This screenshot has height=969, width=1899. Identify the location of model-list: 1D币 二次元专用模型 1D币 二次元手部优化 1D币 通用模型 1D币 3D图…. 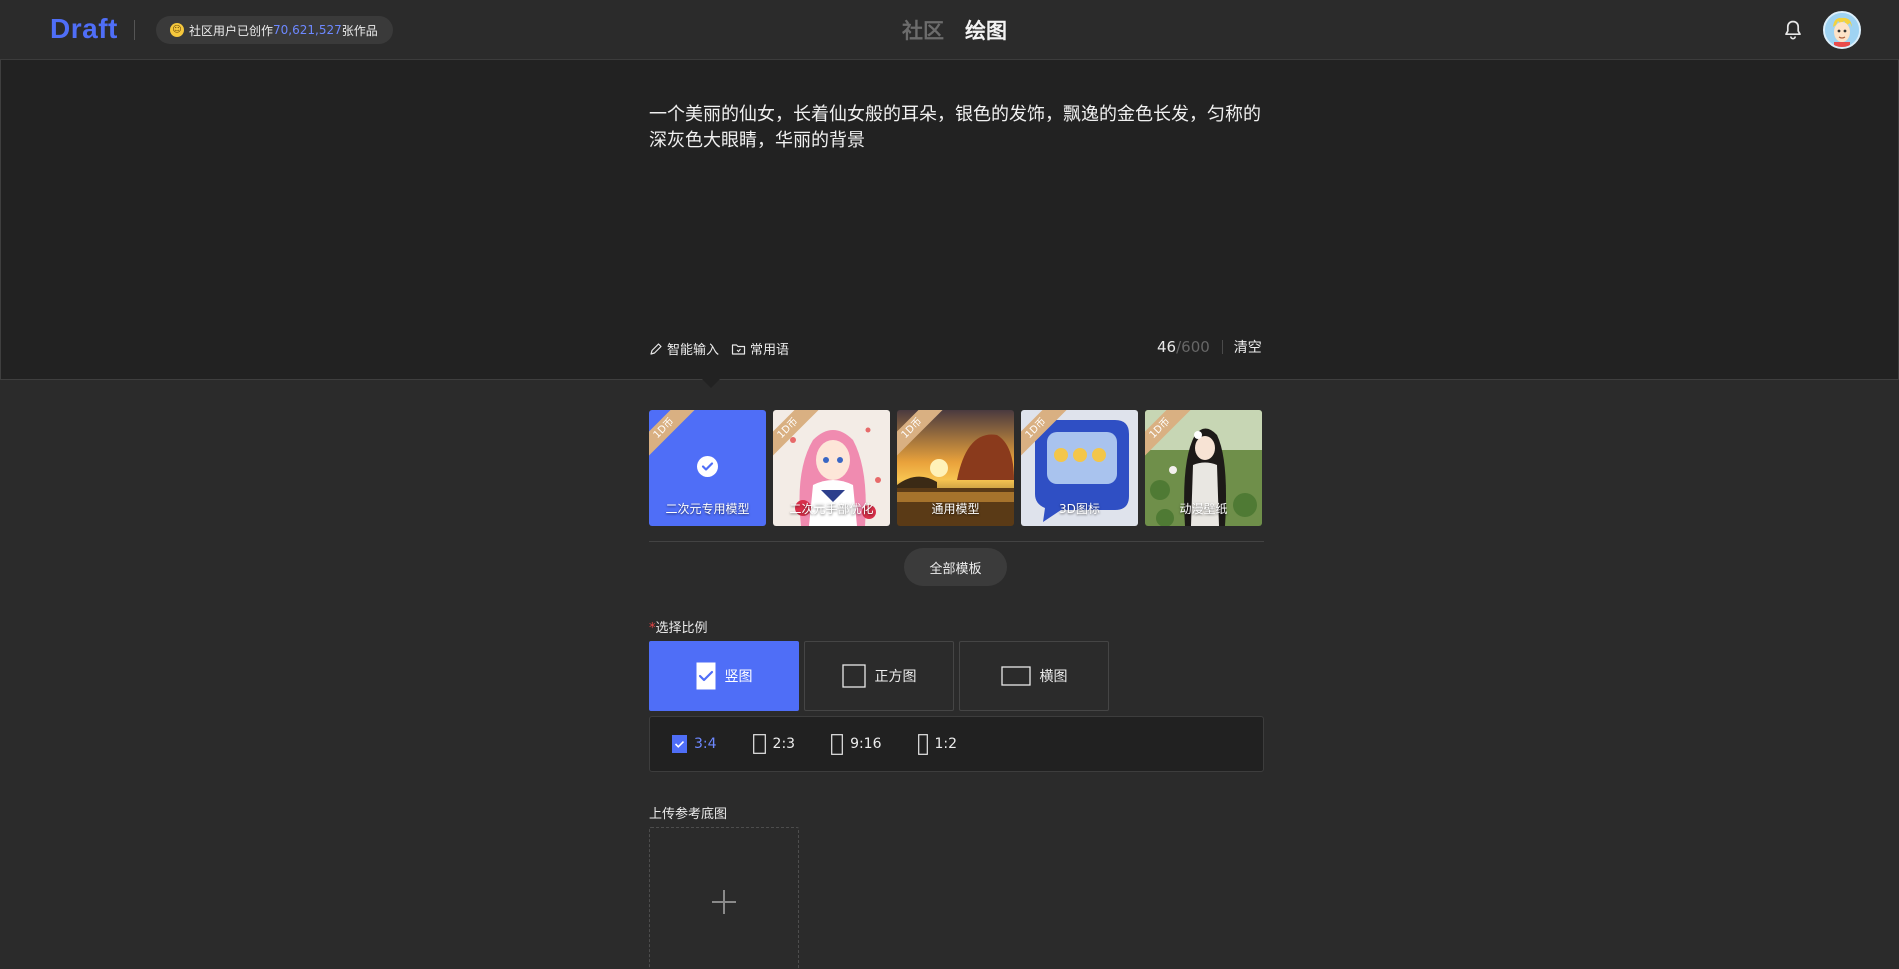
(955, 468).